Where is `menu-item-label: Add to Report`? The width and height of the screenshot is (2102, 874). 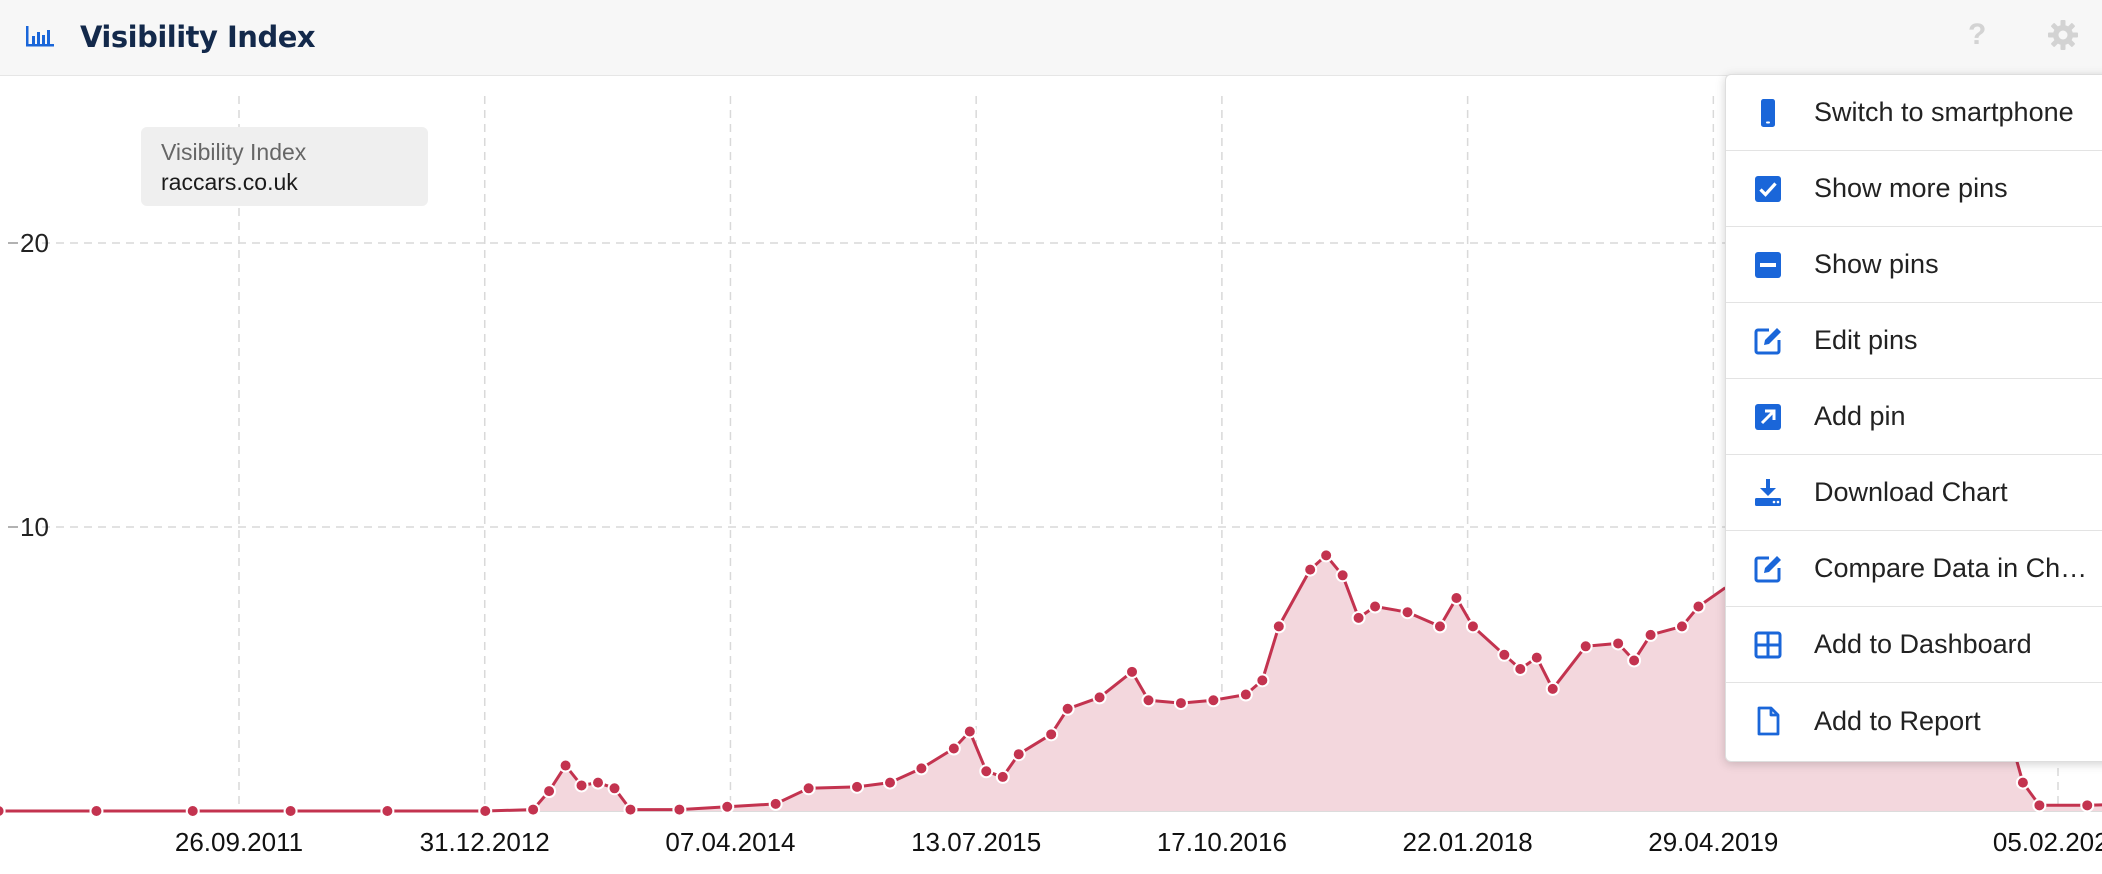
menu-item-label: Add to Report is located at coordinates (1897, 720).